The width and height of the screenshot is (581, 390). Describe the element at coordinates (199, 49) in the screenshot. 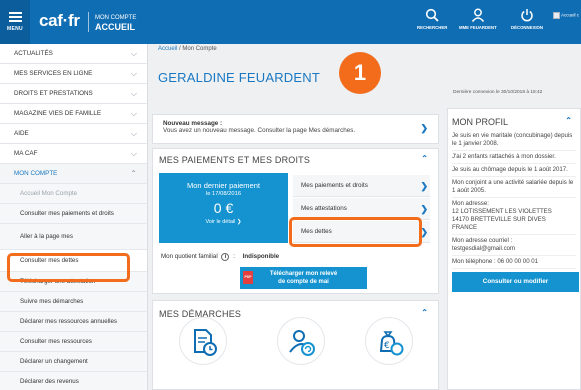

I see `breadcrumb-current: Mon Compte` at that location.